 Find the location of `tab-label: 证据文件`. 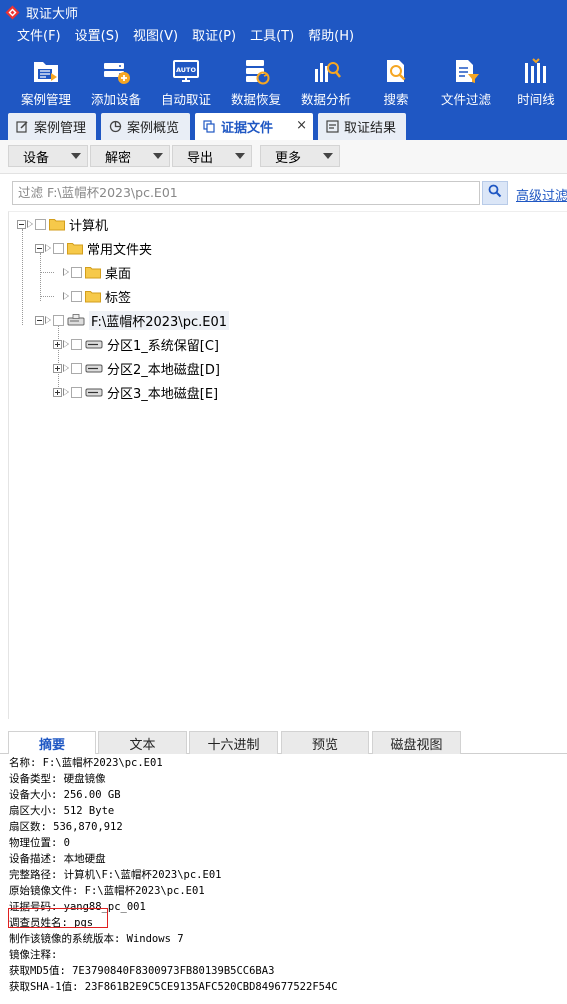

tab-label: 证据文件 is located at coordinates (247, 128).